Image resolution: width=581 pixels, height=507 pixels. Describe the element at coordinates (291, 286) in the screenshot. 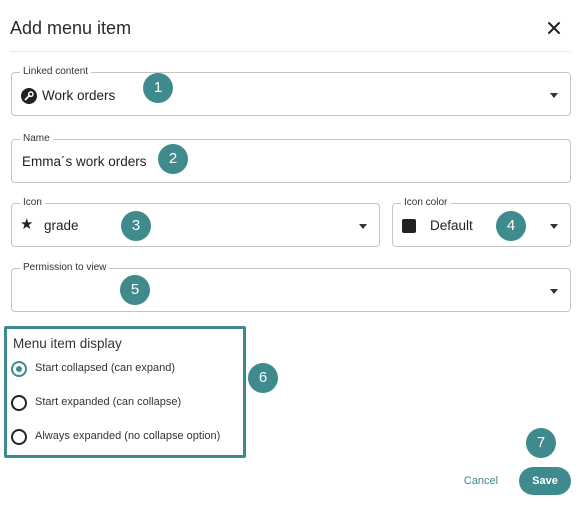

I see `permission-select: Permission to view` at that location.